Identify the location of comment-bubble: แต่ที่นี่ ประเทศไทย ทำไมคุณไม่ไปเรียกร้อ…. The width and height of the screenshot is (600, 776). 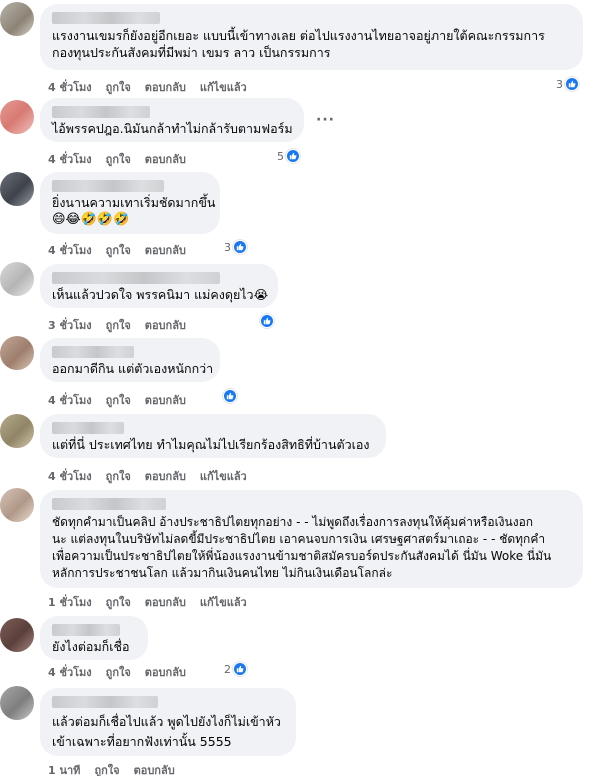
(213, 436).